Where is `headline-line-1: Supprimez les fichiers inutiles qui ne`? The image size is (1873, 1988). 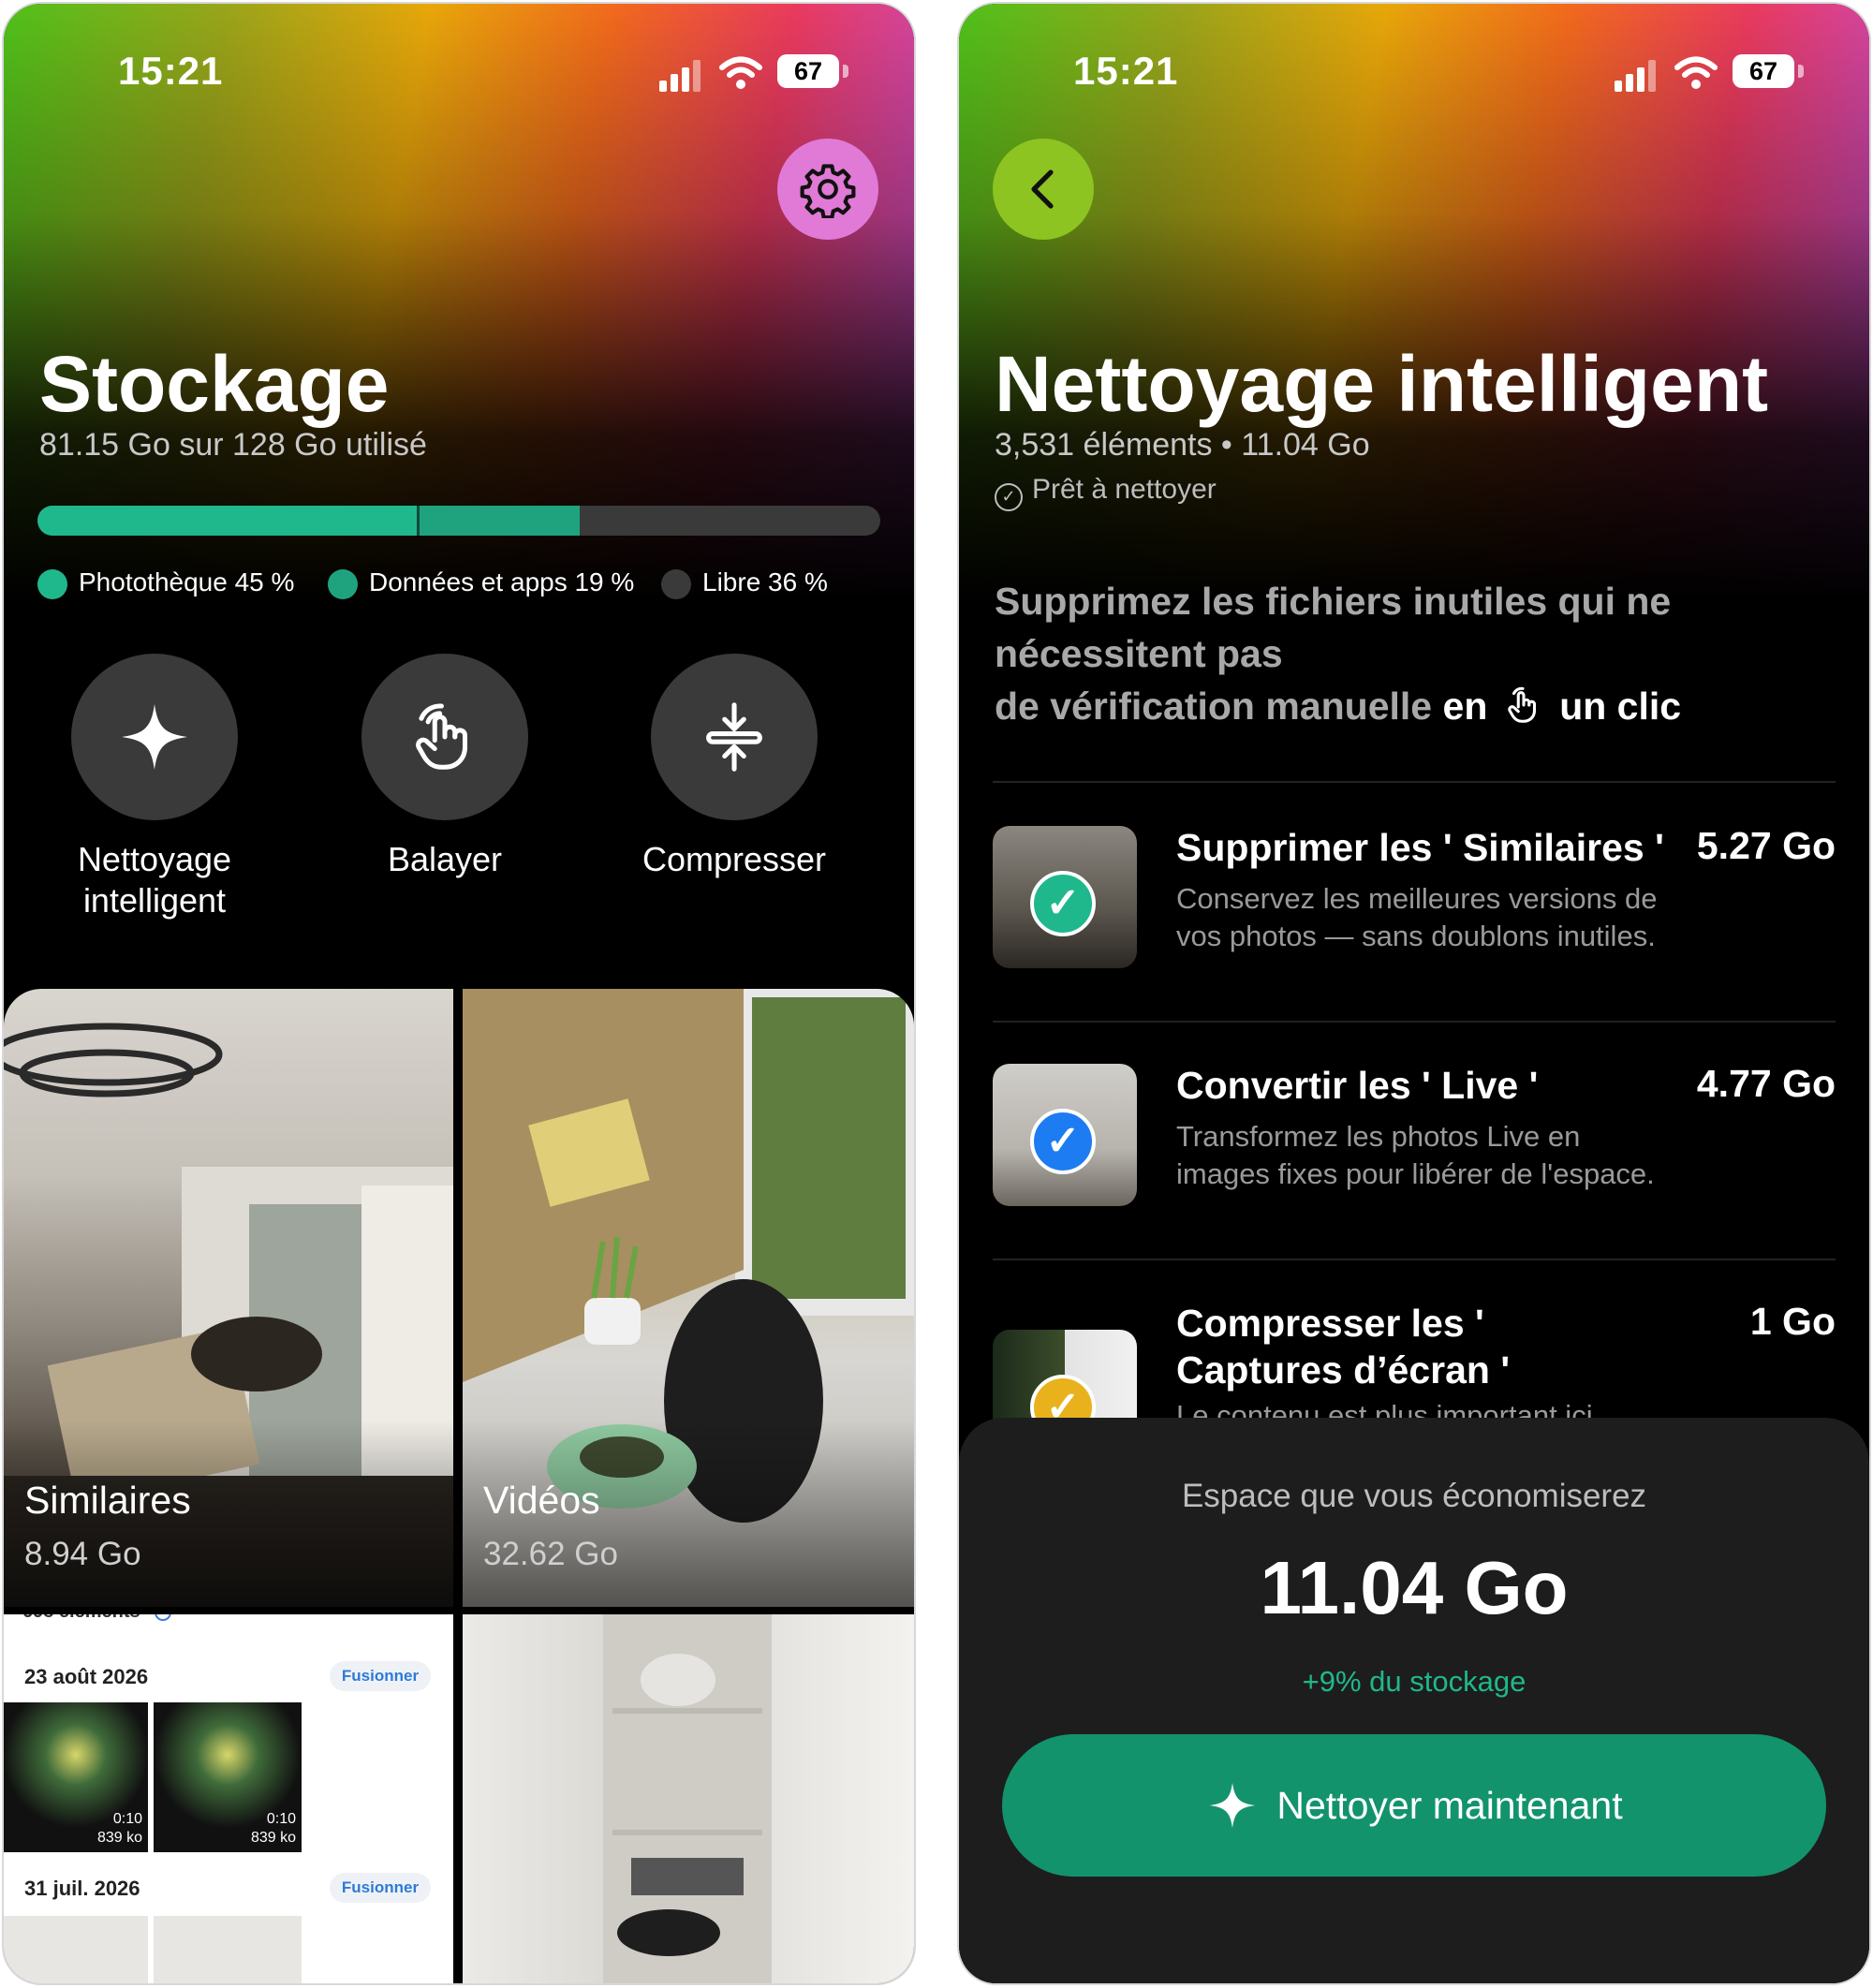
headline-line-1: Supprimez les fichiers inutiles qui ne is located at coordinates (1333, 602).